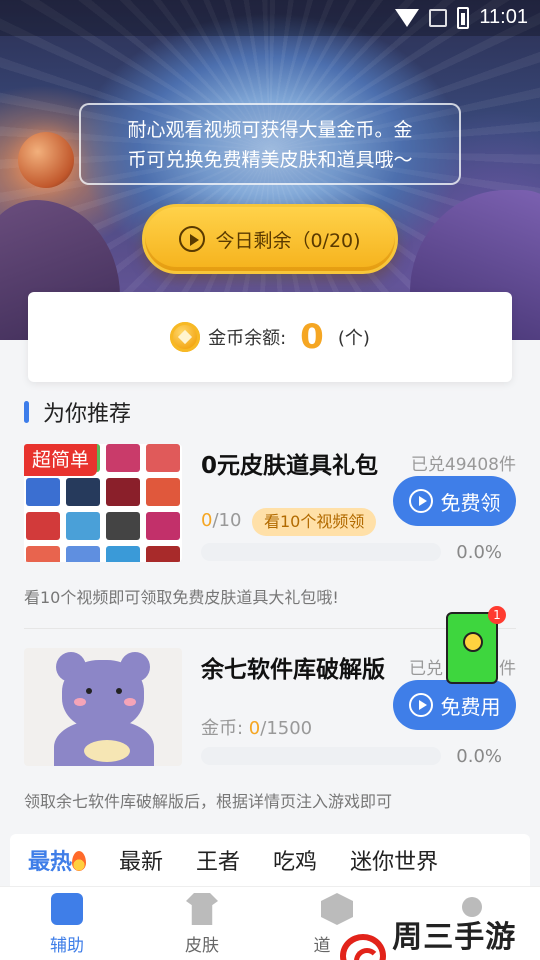 The width and height of the screenshot is (540, 960). Describe the element at coordinates (473, 642) in the screenshot. I see `gold-coin-icon` at that location.